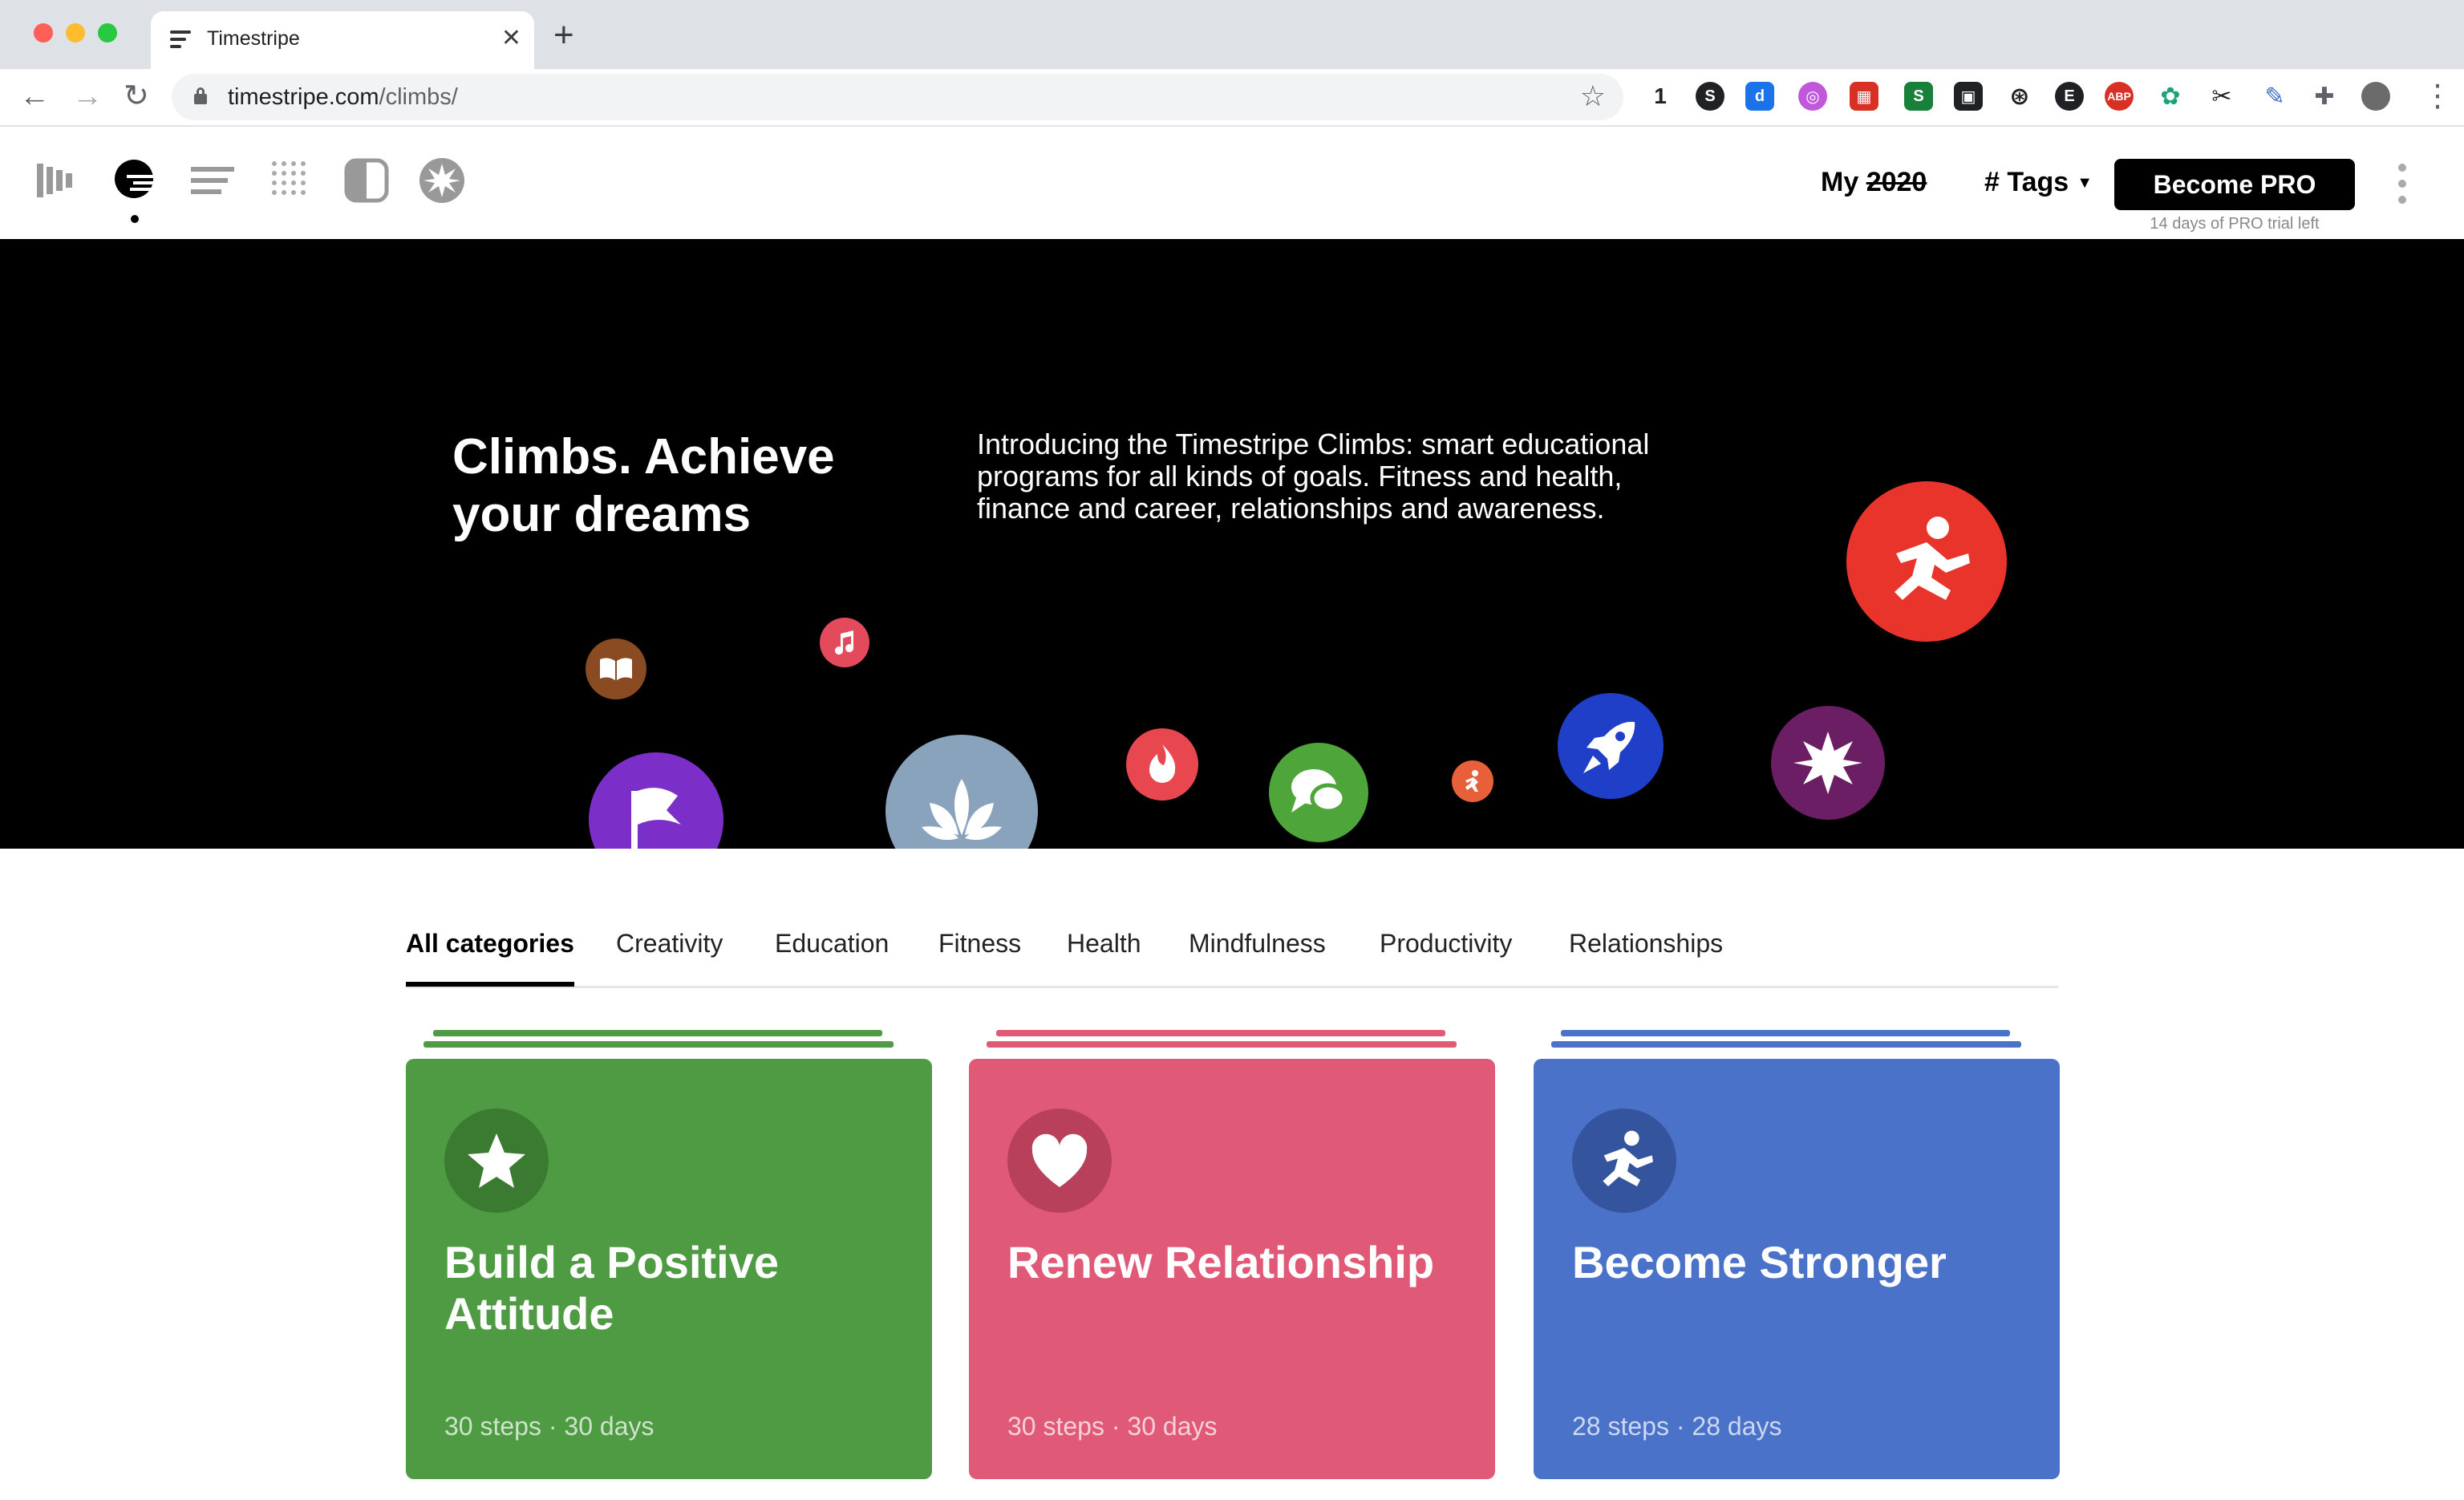 Image resolution: width=2464 pixels, height=1500 pixels. I want to click on tab-education: Education, so click(832, 944).